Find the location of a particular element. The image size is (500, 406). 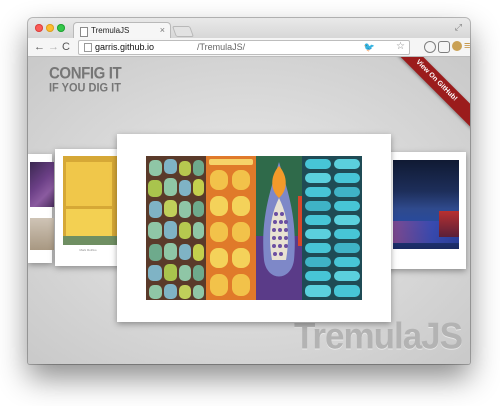

browser-tab: TremulaJS × is located at coordinates (122, 30).